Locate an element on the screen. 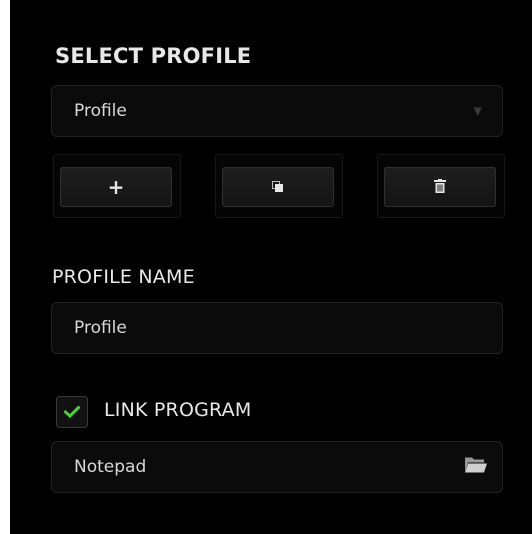  trash-icon is located at coordinates (440, 187).